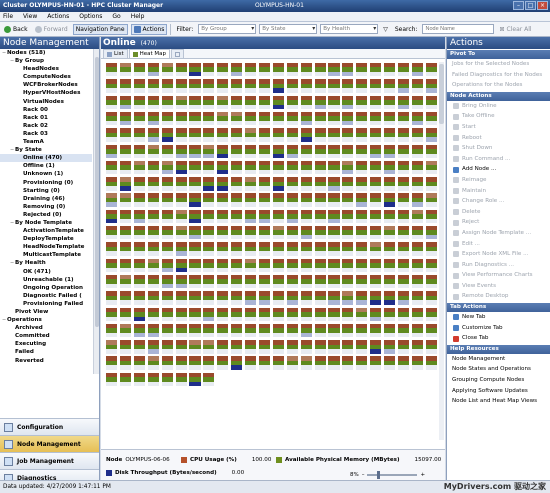 Image resolution: width=550 pixels, height=493 pixels. I want to click on action-reject: Reject, so click(498, 222).